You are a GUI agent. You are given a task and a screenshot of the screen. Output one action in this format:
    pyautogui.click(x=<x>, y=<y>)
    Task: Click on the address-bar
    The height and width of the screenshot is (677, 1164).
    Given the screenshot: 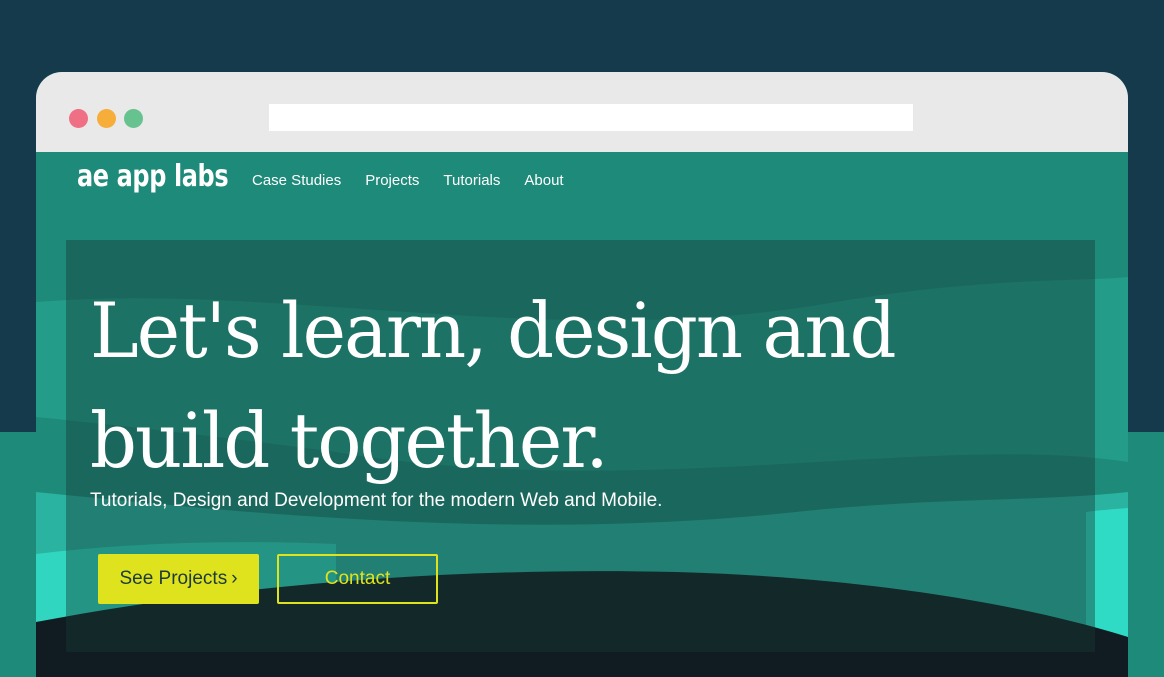 What is the action you would take?
    pyautogui.click(x=591, y=117)
    